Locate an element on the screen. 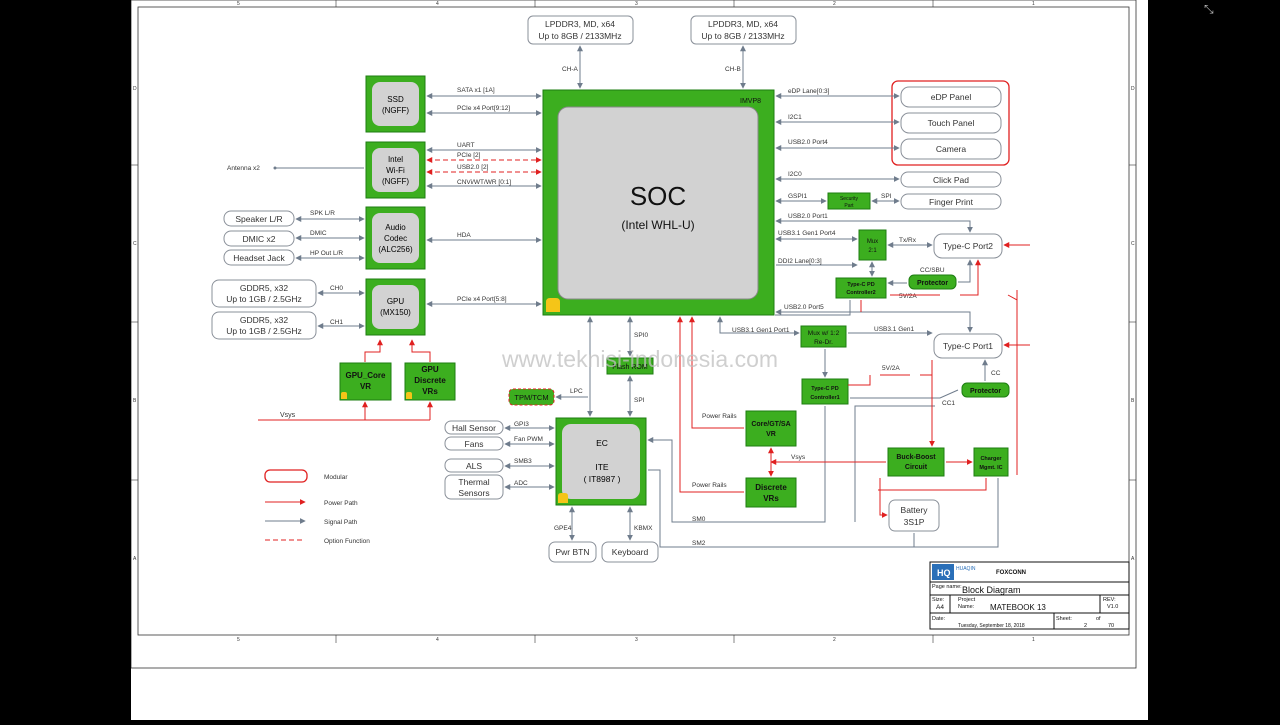  protector-bottom-label: Protector is located at coordinates (985, 391).